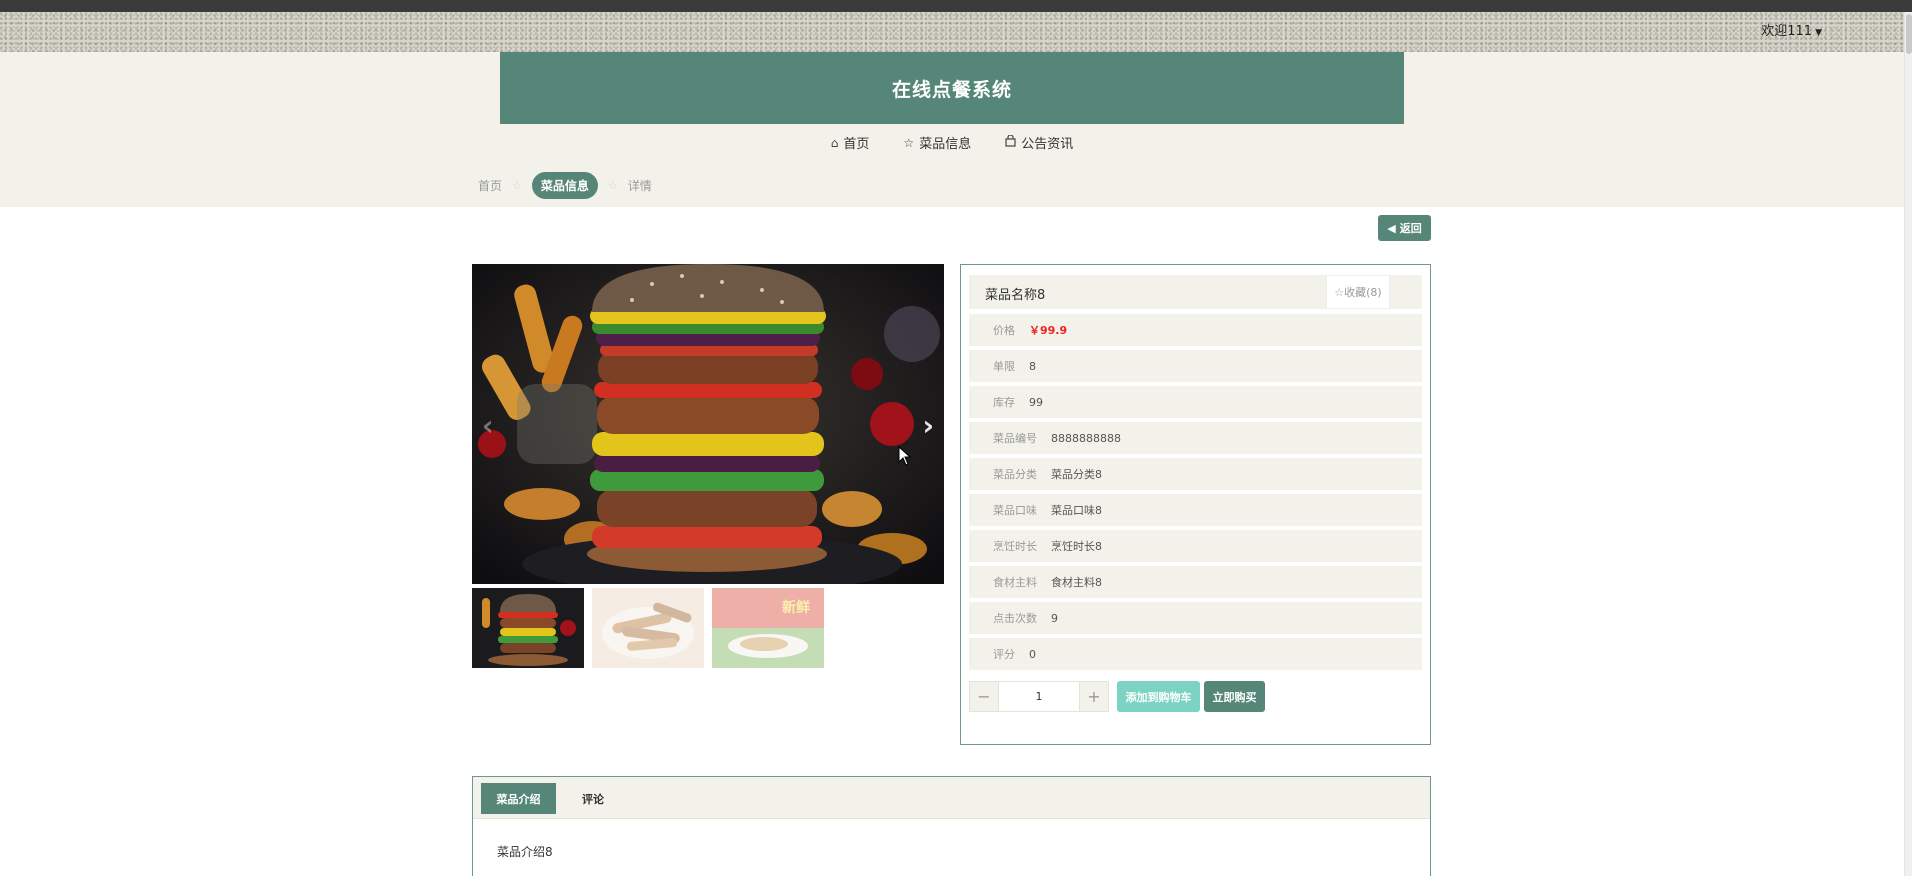 Image resolution: width=1912 pixels, height=876 pixels. I want to click on burger-thumbnail, so click(528, 628).